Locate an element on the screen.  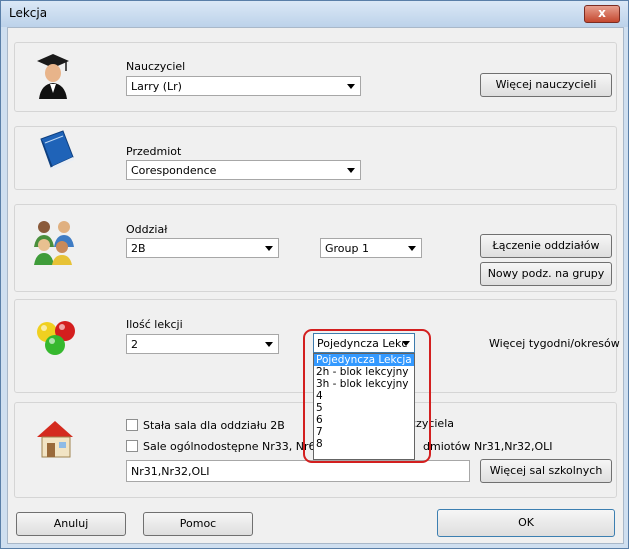
lesson-type-select: Pojedyncza Lekc is located at coordinates (364, 343).